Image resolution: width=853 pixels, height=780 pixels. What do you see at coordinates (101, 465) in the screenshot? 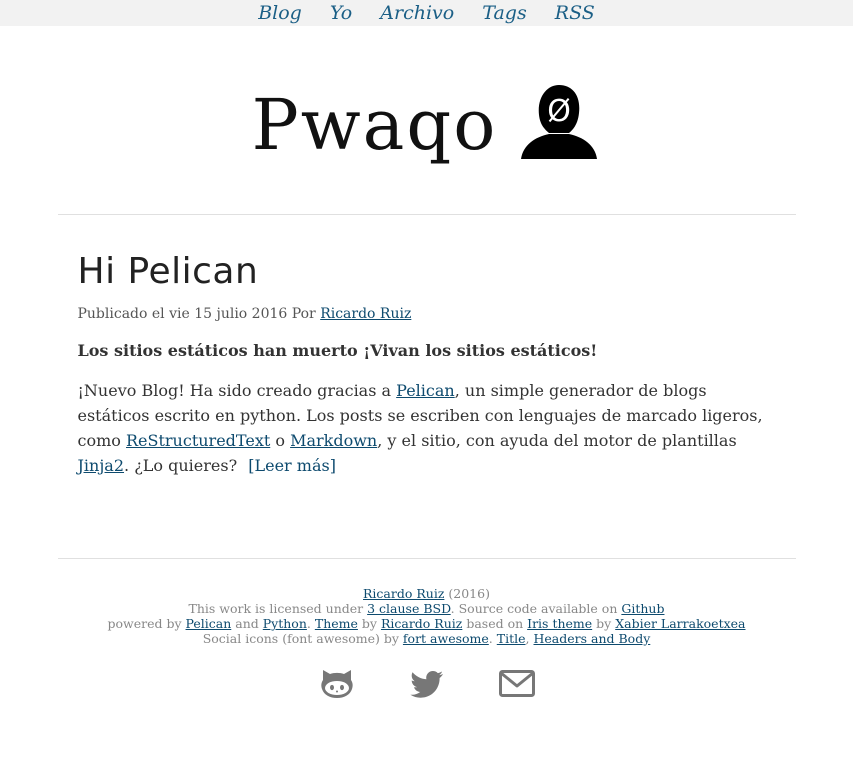
I see `jinja2-link: Jinja2` at bounding box center [101, 465].